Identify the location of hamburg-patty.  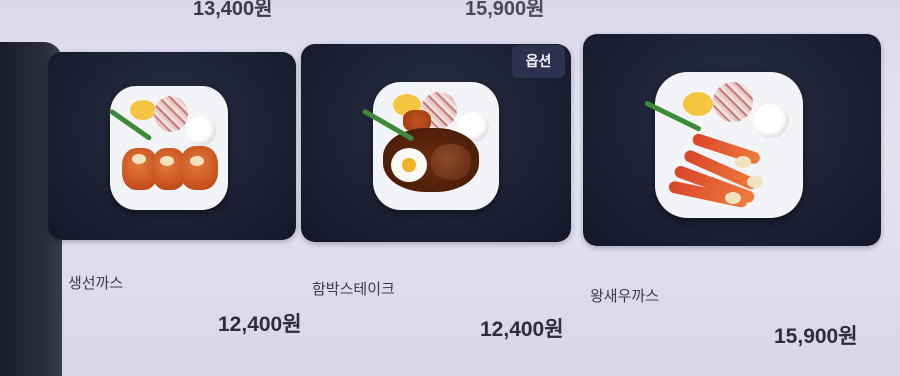
(451, 162).